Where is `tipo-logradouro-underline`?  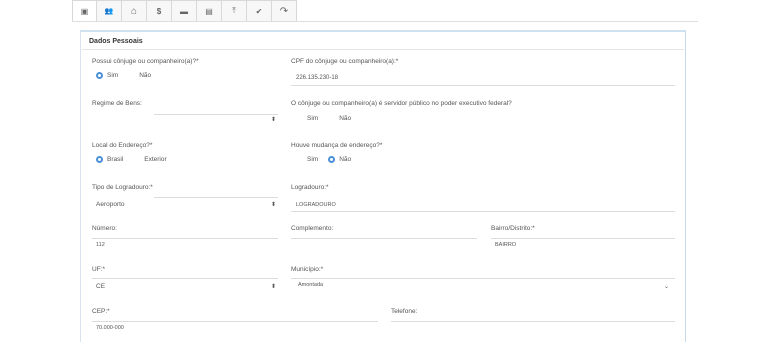
tipo-logradouro-underline is located at coordinates (216, 197).